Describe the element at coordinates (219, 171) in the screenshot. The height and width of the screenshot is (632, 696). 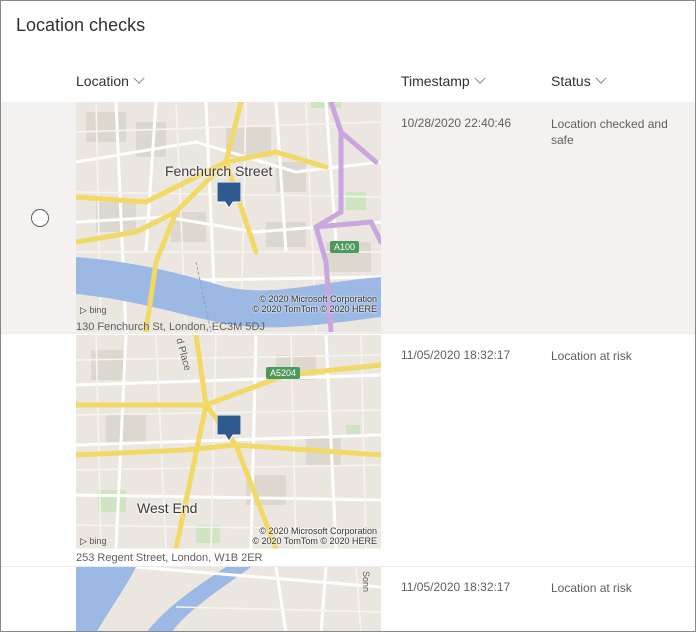
I see `map-area-label: Fenchurch Street` at that location.